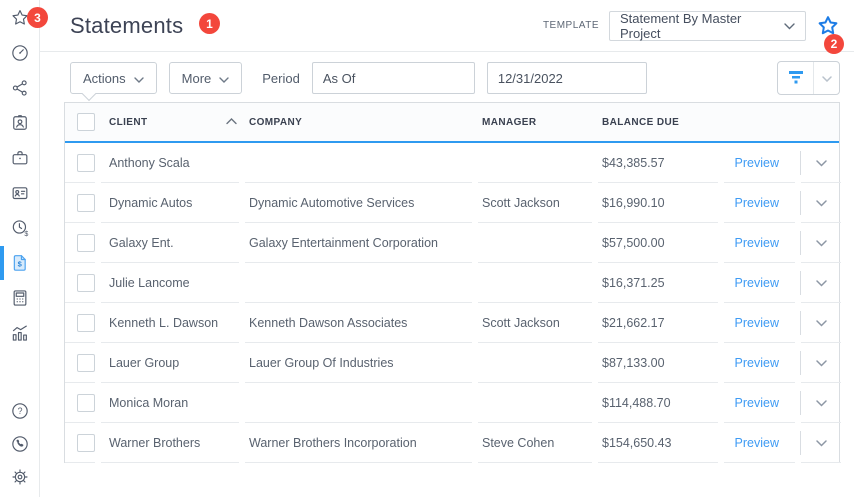  I want to click on balance-due-cell: $16,371.25, so click(658, 283).